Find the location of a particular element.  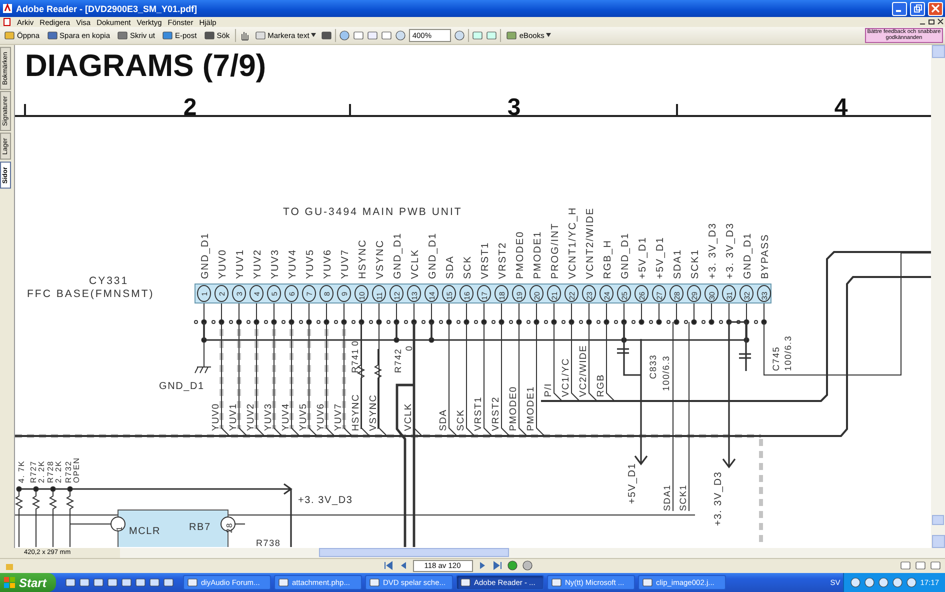

connector-name: FFC BASE(FMNSMT) is located at coordinates (90, 294).